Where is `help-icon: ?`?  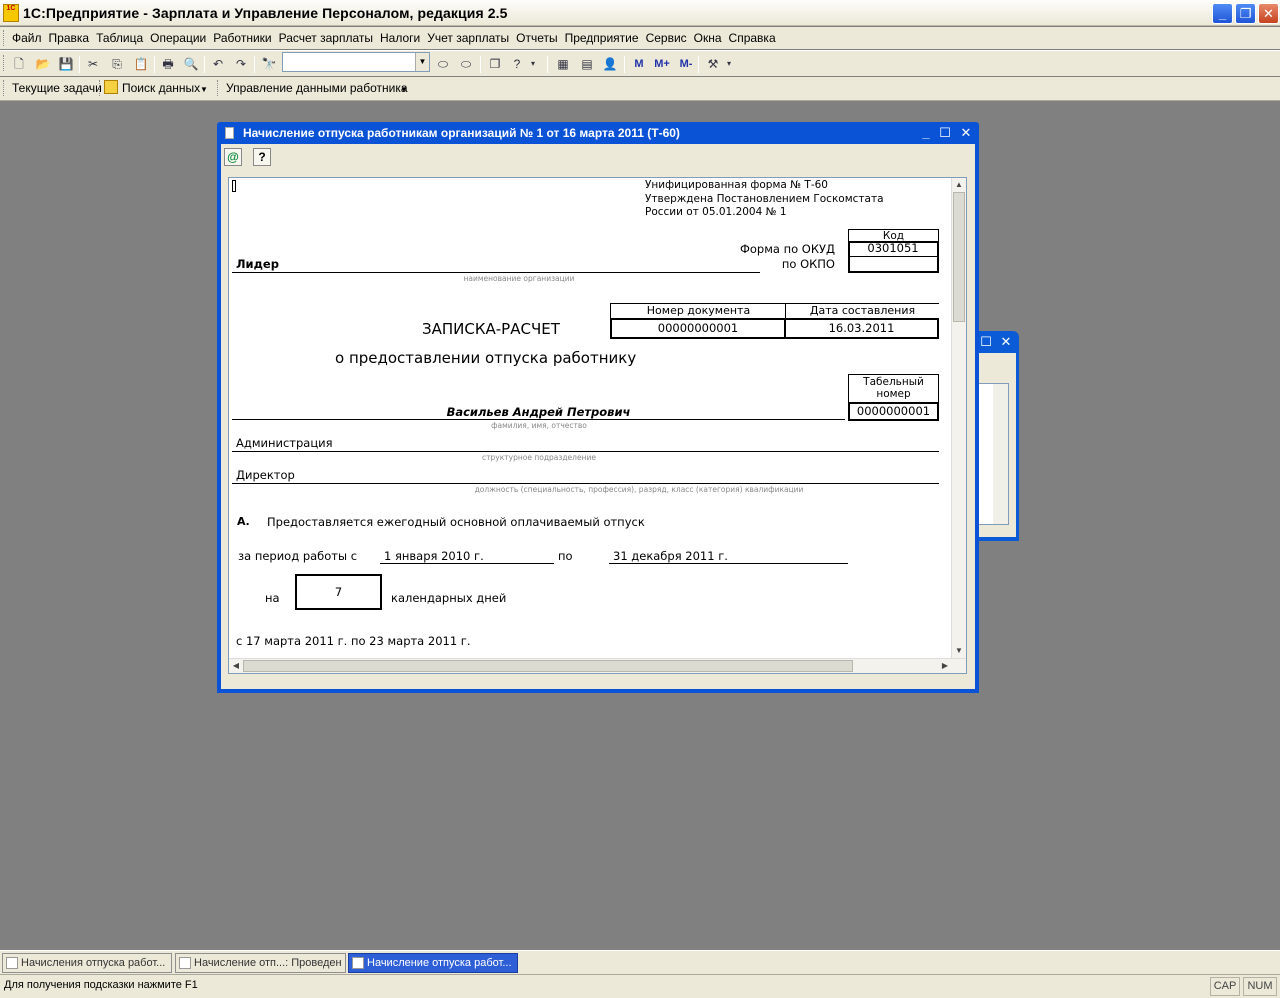 help-icon: ? is located at coordinates (262, 157).